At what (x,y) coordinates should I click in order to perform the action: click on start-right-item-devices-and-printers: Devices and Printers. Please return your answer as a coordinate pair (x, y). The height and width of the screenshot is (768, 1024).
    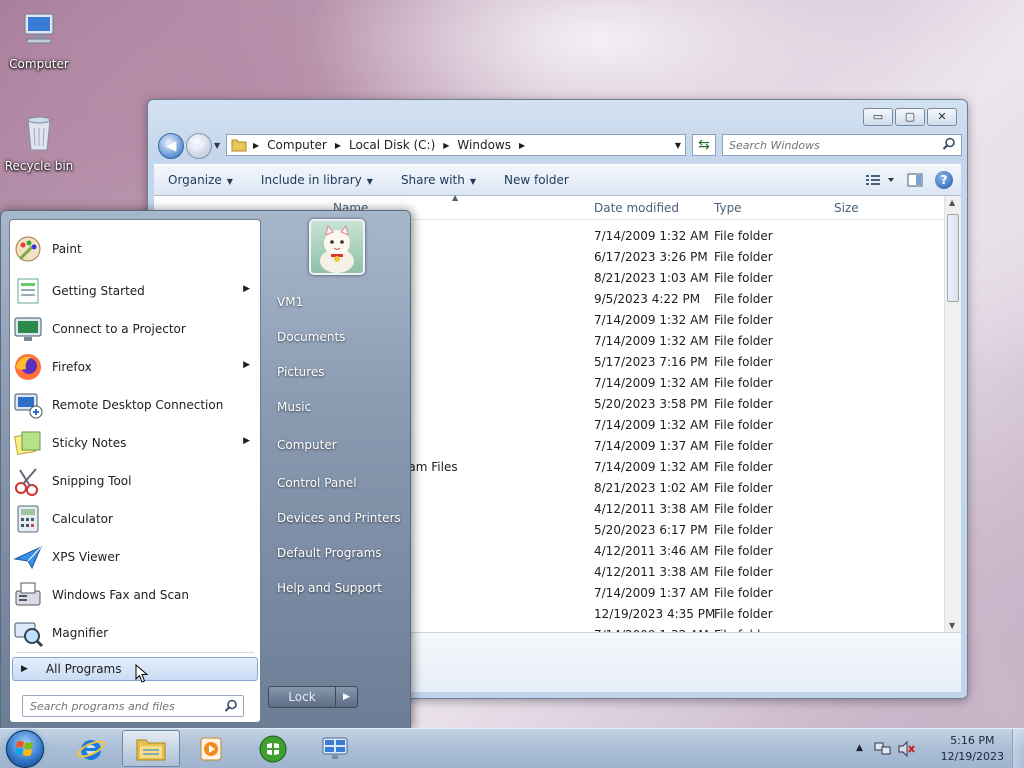
    Looking at the image, I should click on (337, 518).